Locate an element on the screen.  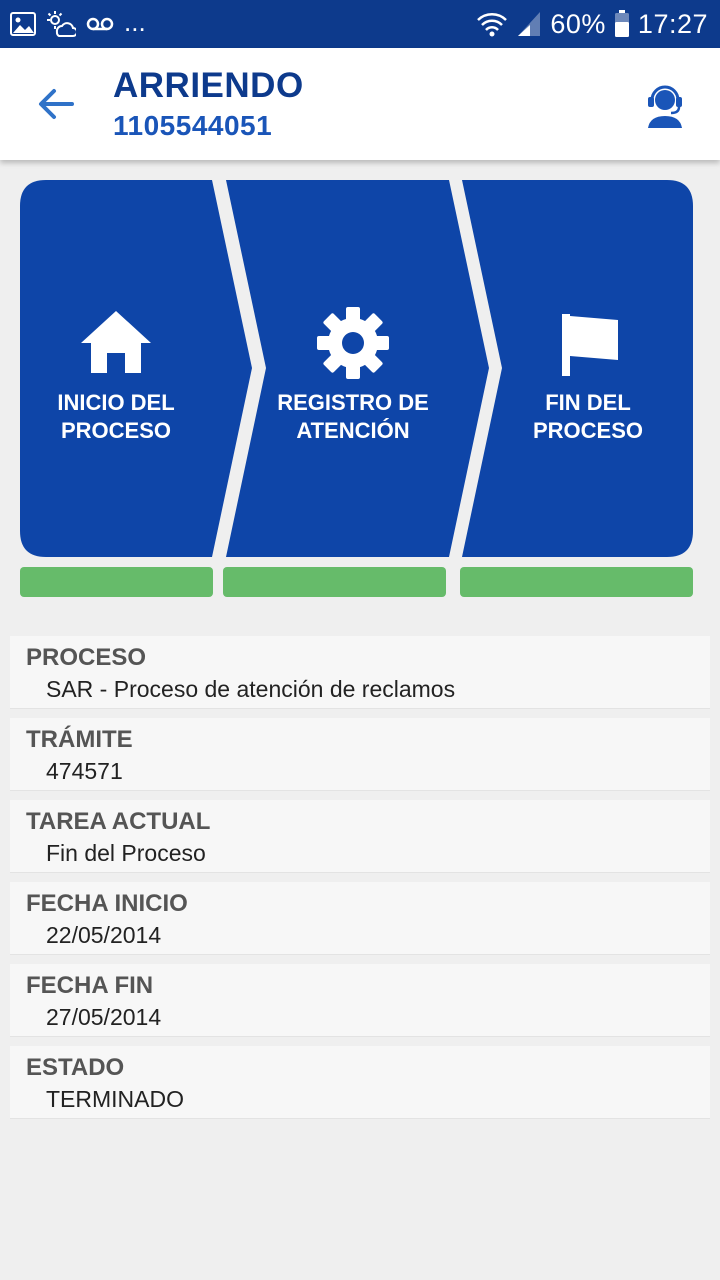
detail-label: ESTADO is located at coordinates (75, 1067).